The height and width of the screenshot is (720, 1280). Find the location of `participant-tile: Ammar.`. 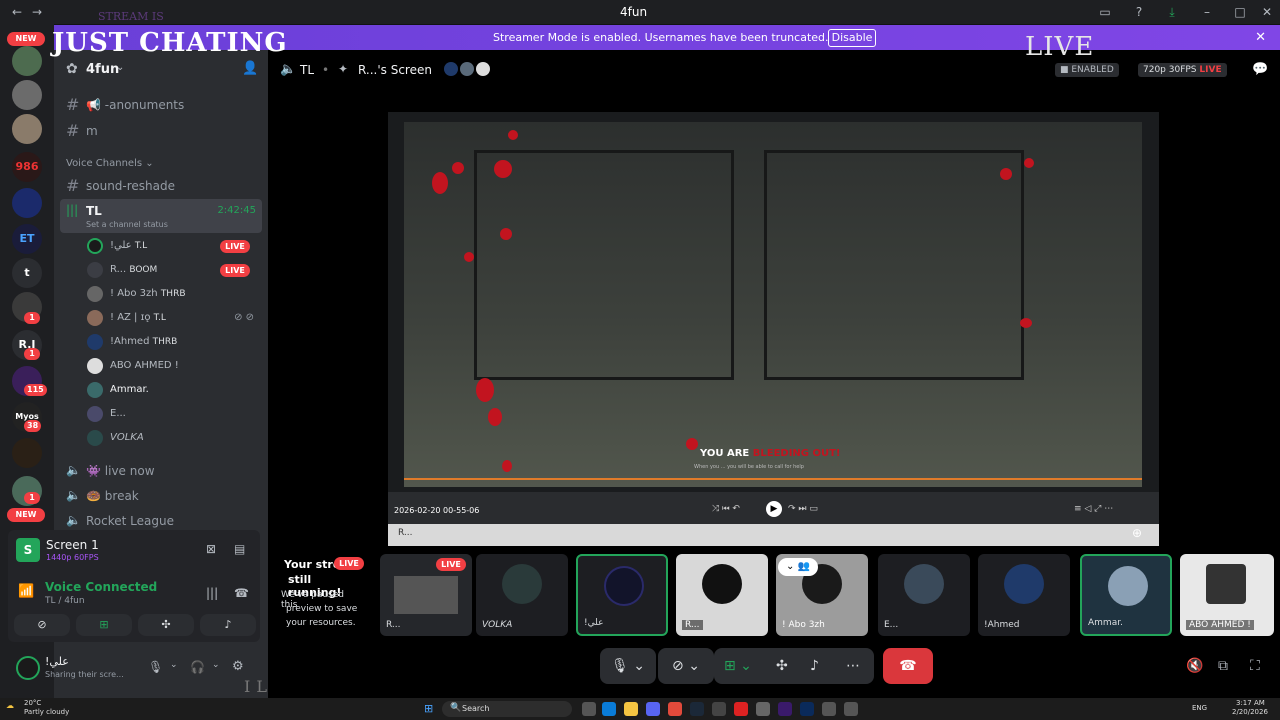

participant-tile: Ammar. is located at coordinates (1126, 595).